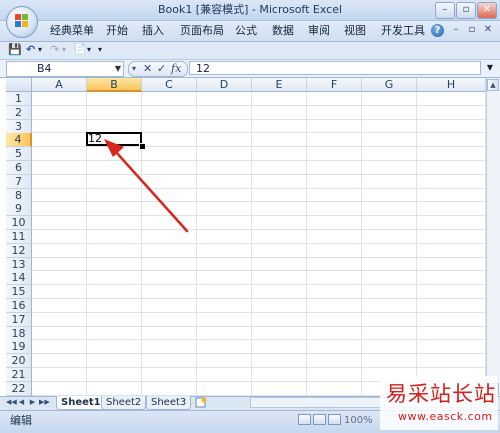  What do you see at coordinates (19, 181) in the screenshot?
I see `row-header-7: 7` at bounding box center [19, 181].